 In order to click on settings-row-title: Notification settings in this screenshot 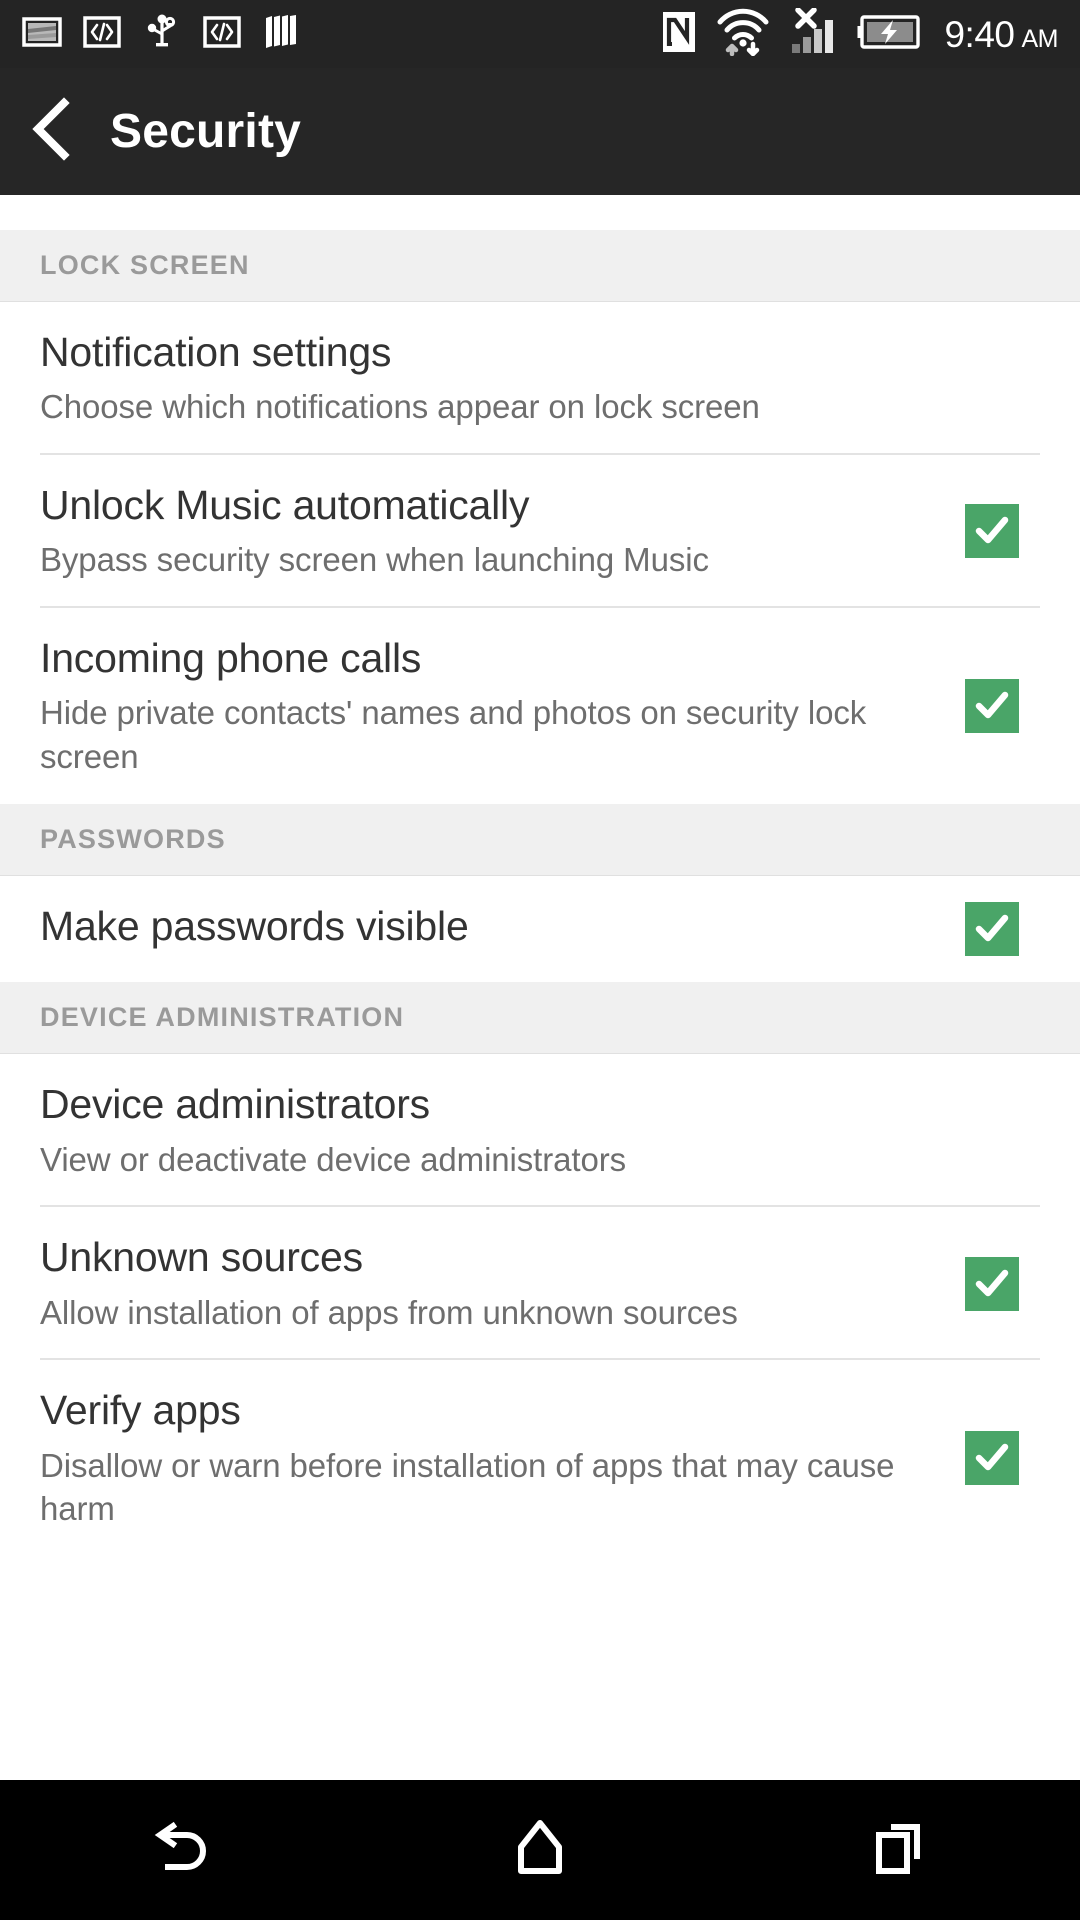, I will do `click(216, 352)`.